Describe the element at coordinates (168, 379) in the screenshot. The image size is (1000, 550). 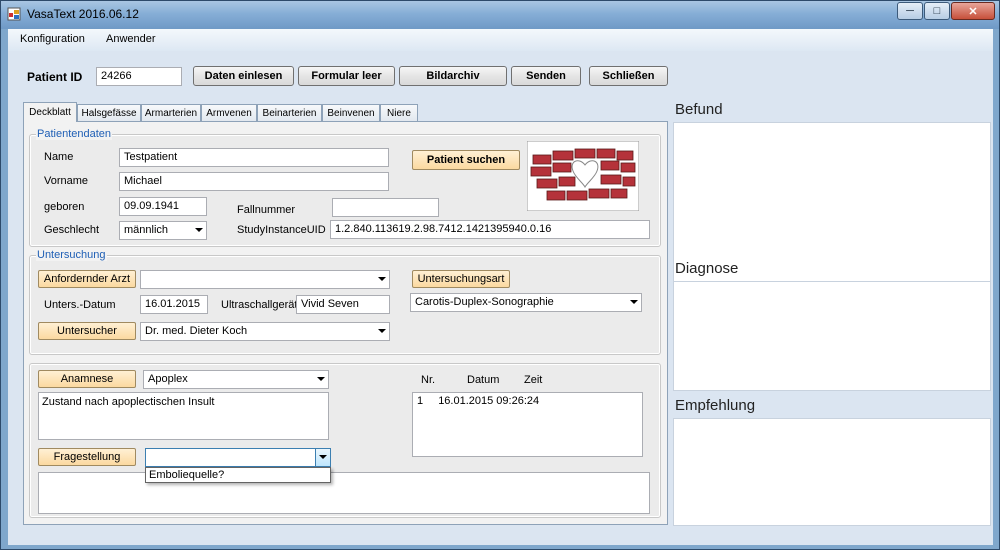
I see `anamnese-value: Apoplex` at that location.